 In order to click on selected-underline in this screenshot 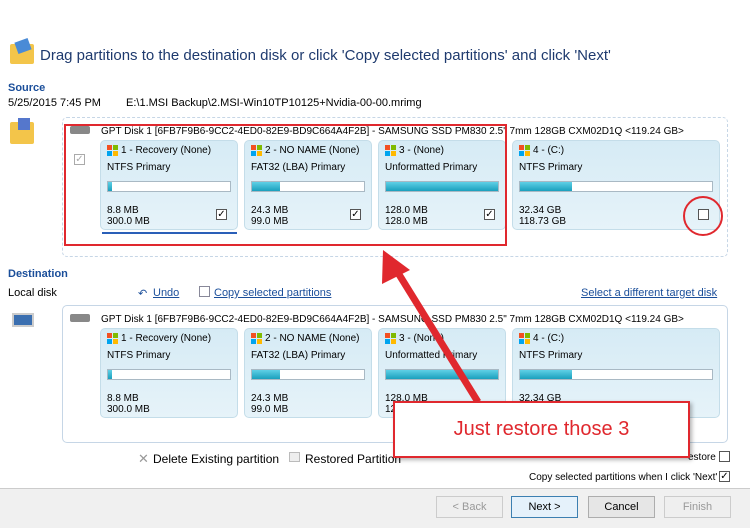, I will do `click(169, 233)`.